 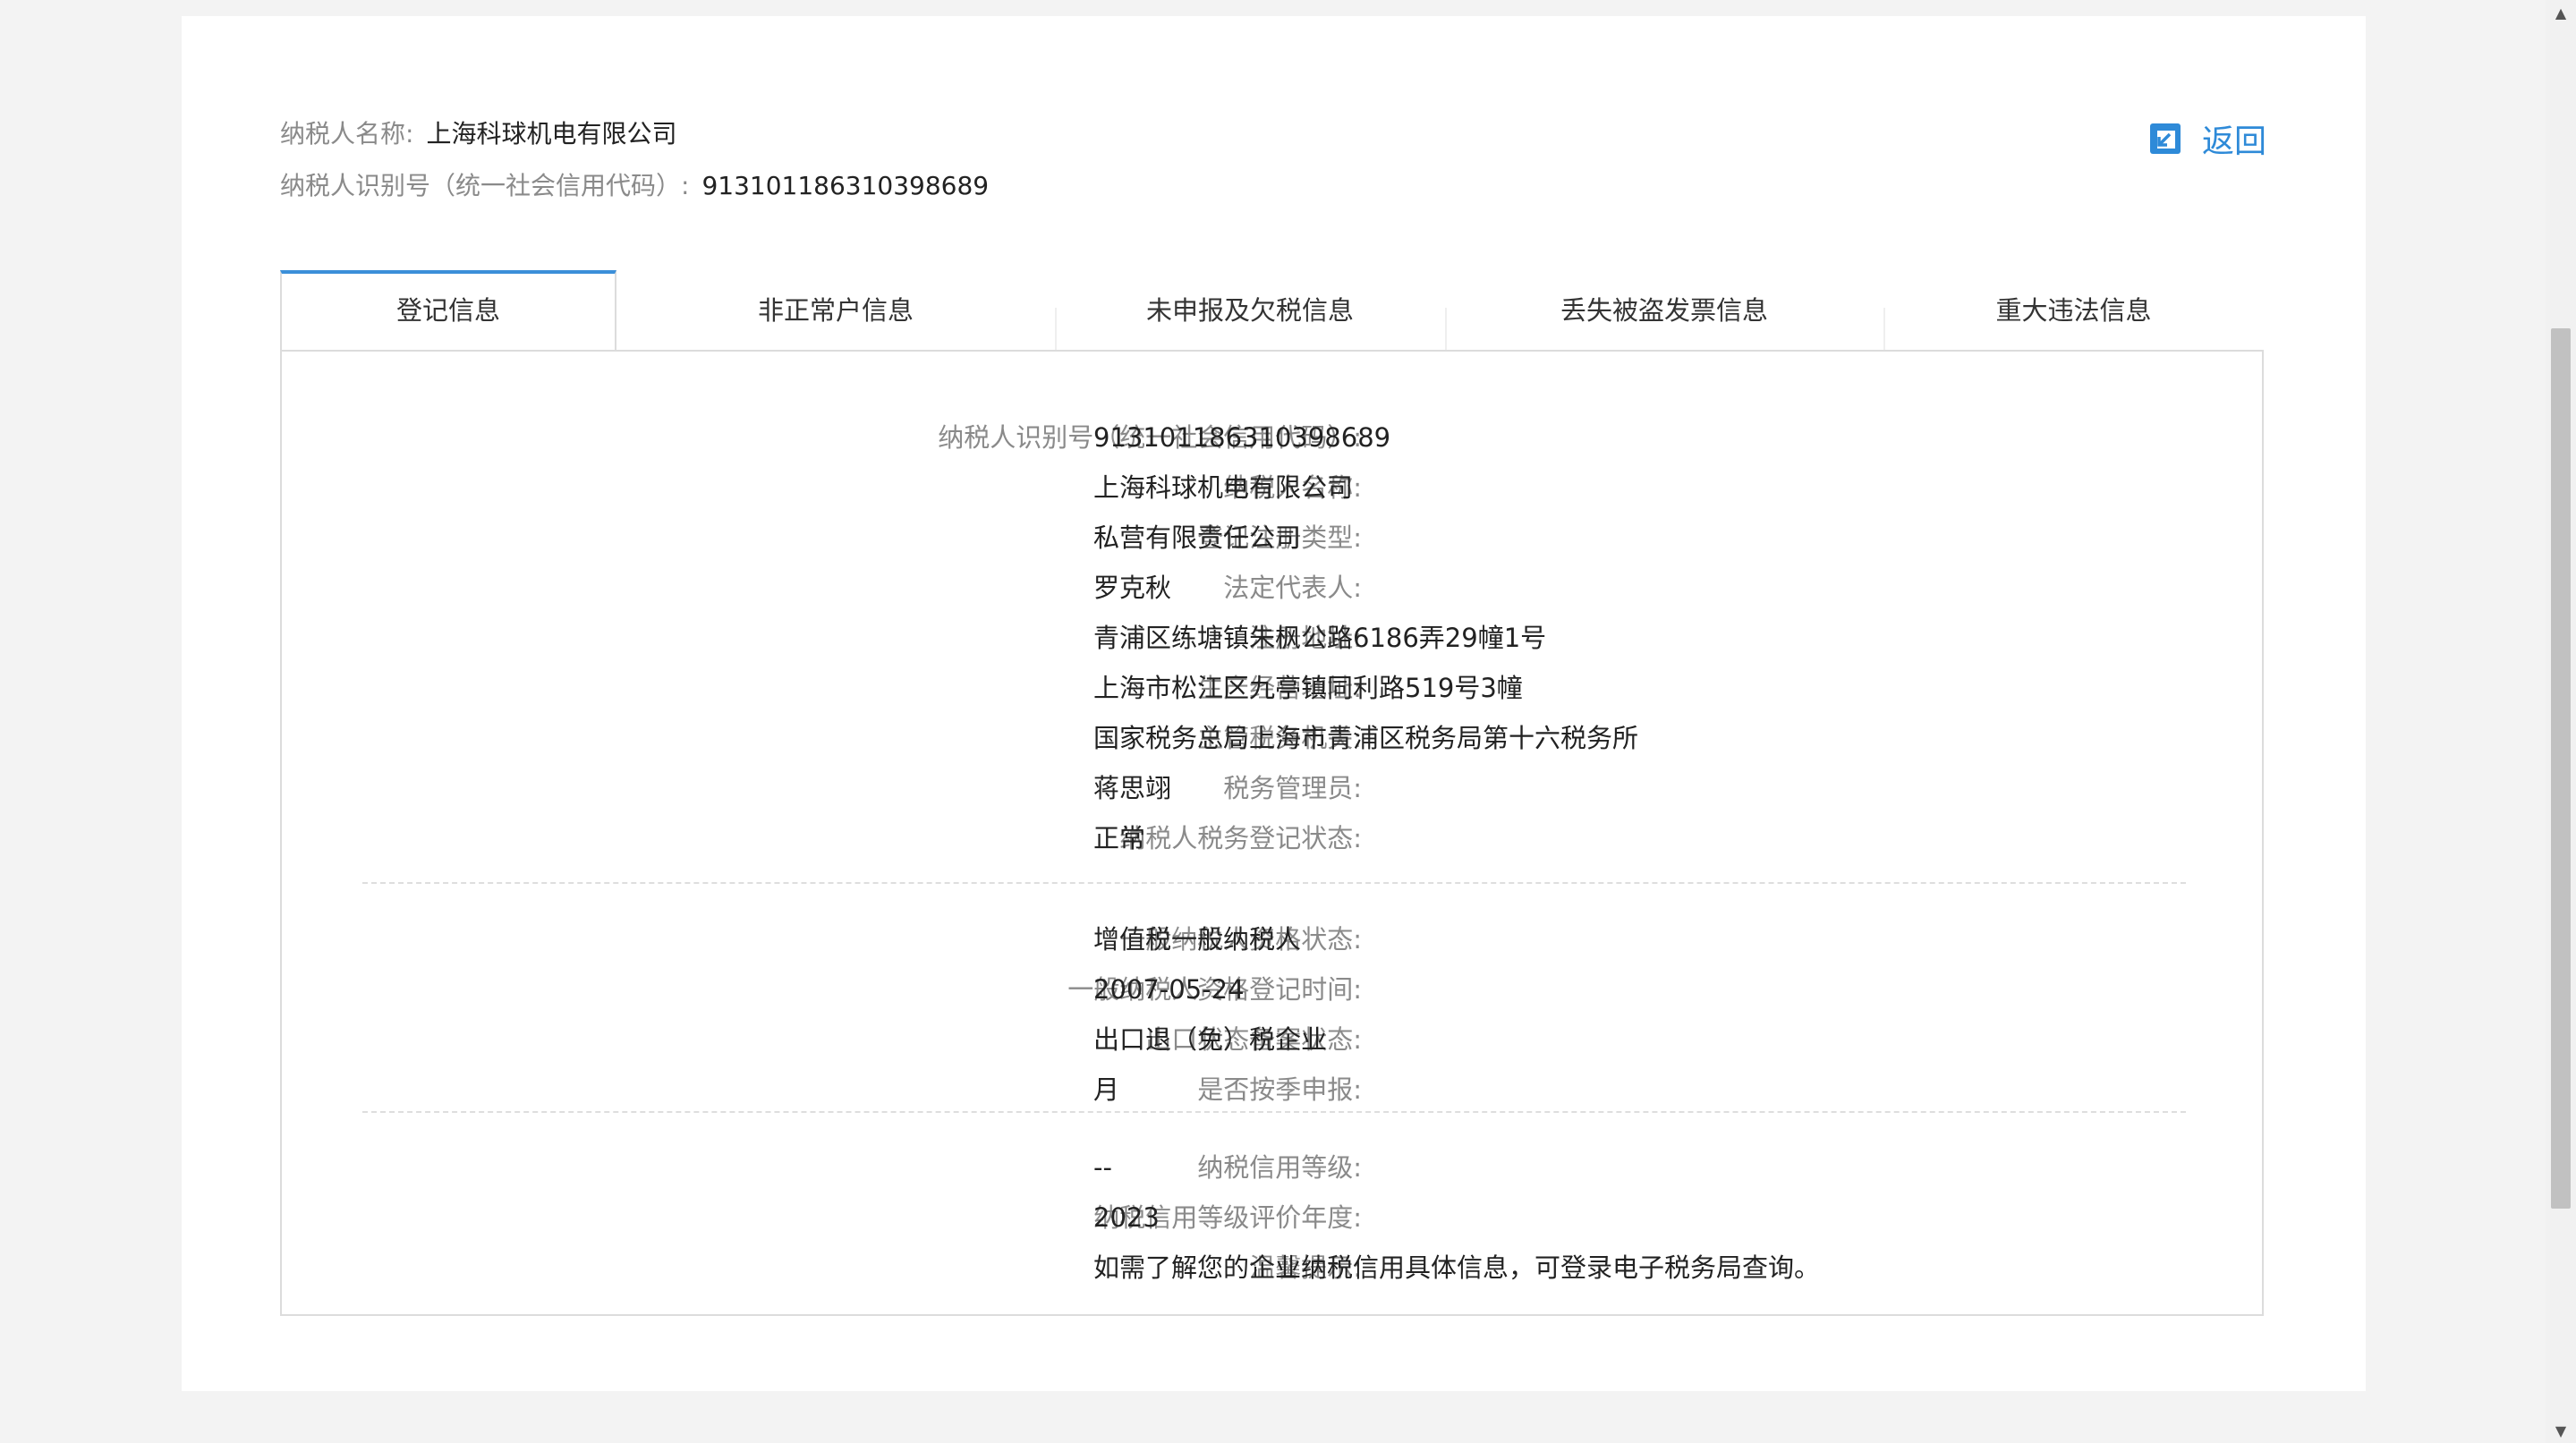 I want to click on field-value: 增值税一般纳税人, so click(x=1197, y=940).